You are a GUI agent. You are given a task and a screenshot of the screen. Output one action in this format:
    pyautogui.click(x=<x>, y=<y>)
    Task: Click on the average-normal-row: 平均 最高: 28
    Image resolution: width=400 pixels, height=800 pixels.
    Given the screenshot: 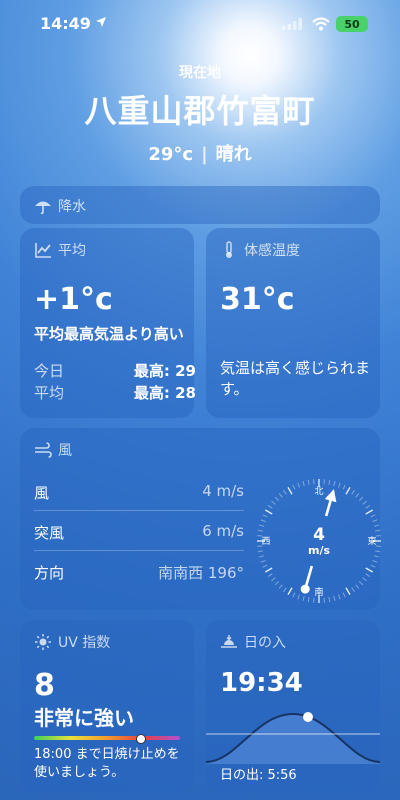 What is the action you would take?
    pyautogui.click(x=115, y=392)
    